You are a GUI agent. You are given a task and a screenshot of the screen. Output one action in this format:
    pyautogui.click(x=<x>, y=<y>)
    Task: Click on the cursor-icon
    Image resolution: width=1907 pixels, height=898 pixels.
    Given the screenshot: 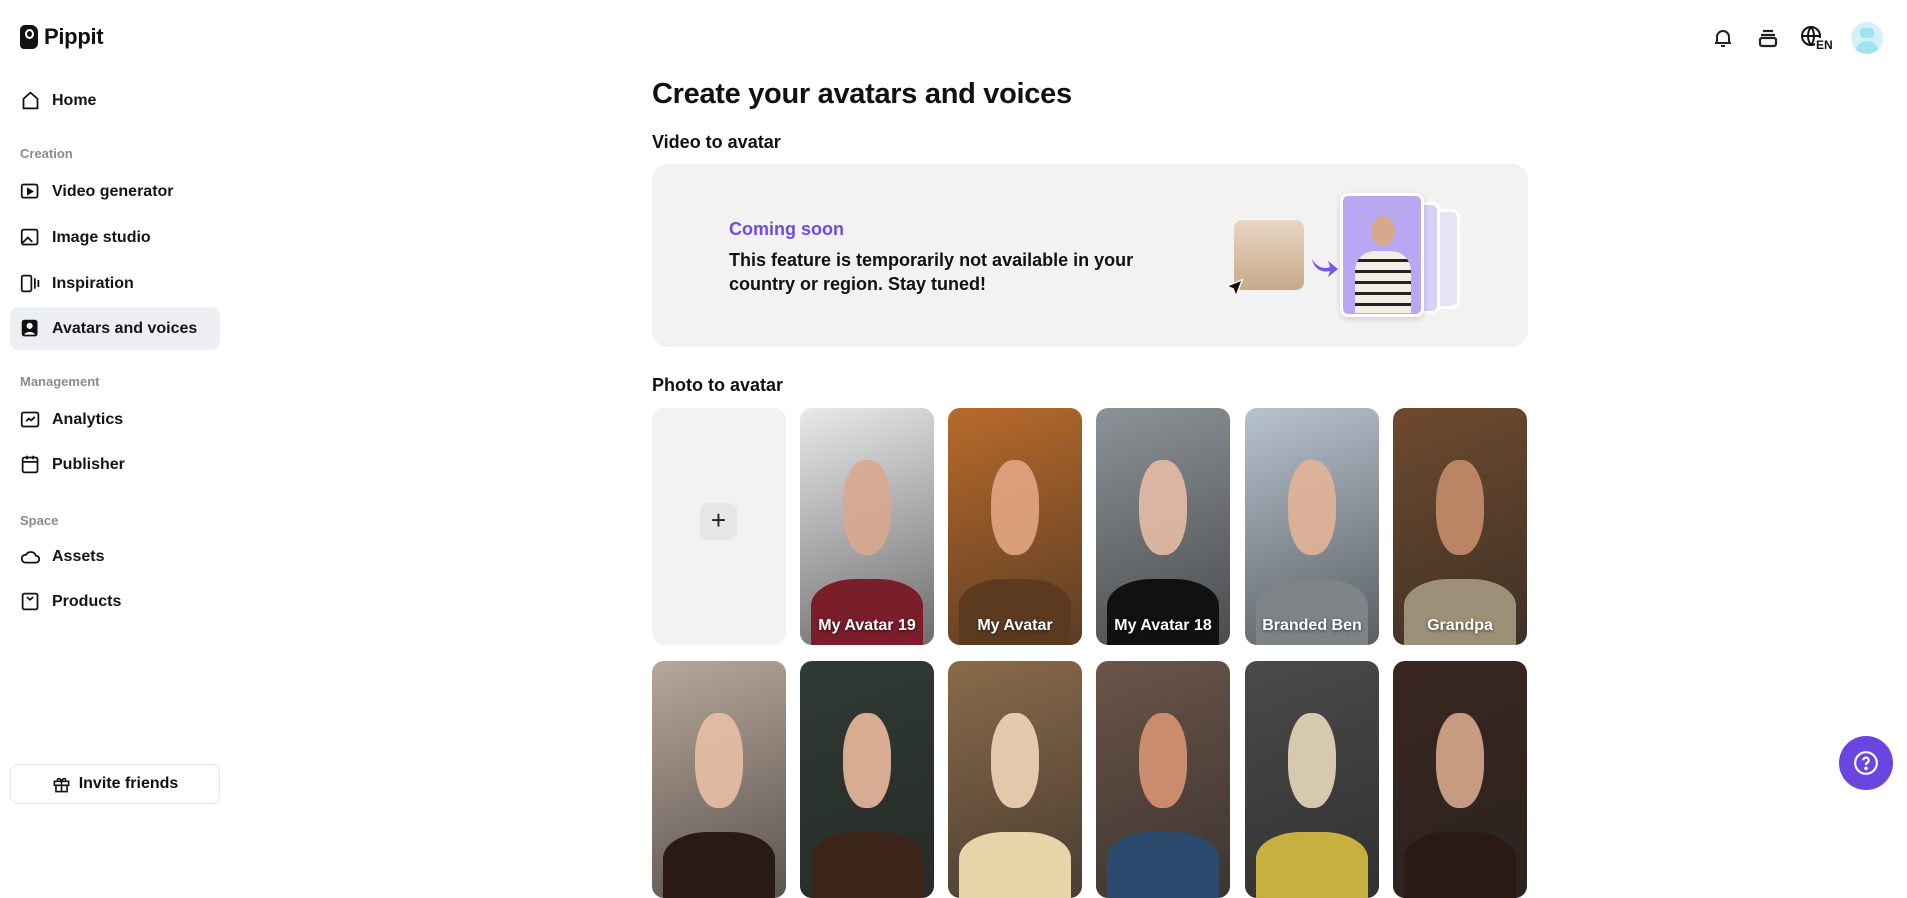 What is the action you would take?
    pyautogui.click(x=1234, y=288)
    